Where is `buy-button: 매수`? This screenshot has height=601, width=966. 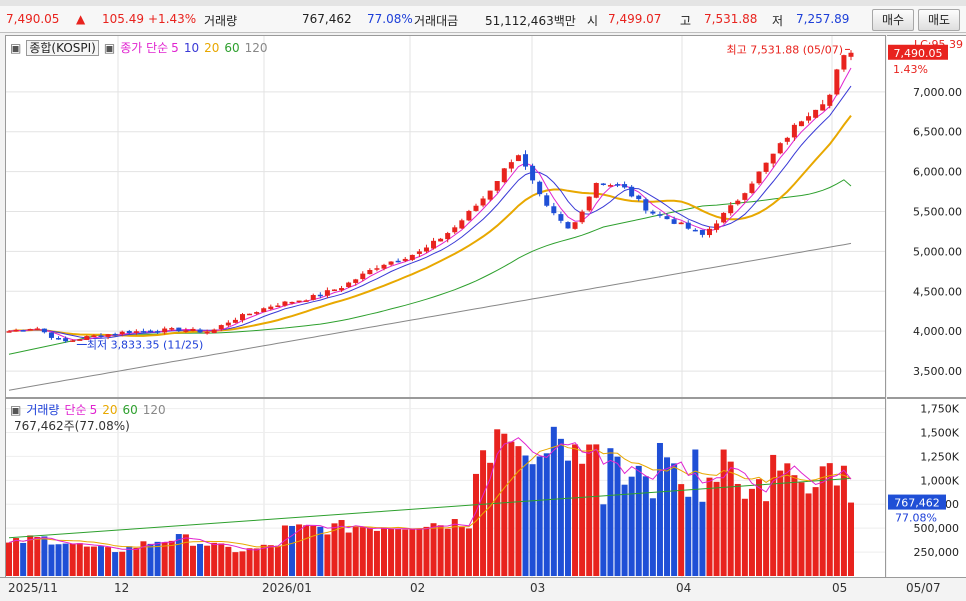
buy-button: 매수 is located at coordinates (893, 20).